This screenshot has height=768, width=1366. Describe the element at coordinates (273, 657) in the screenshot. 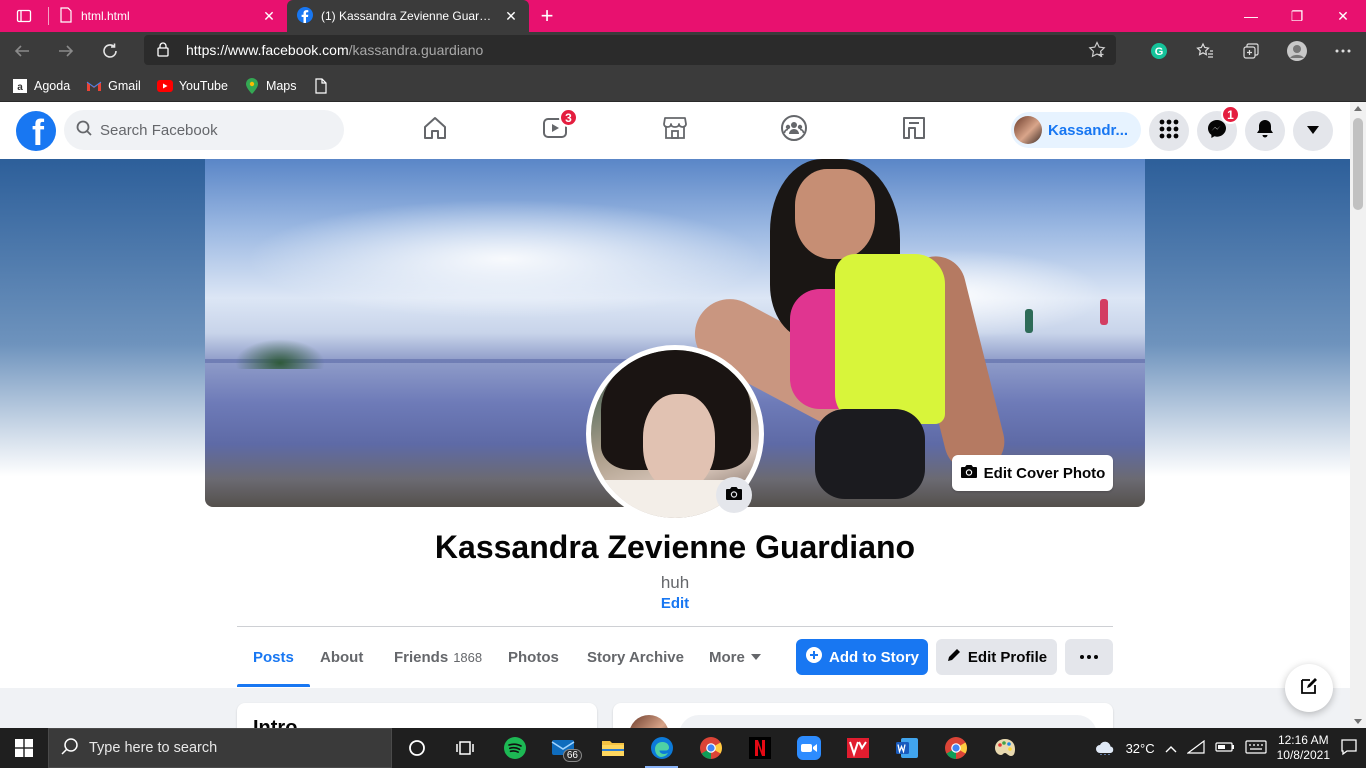

I see `tab-posts: Posts` at that location.